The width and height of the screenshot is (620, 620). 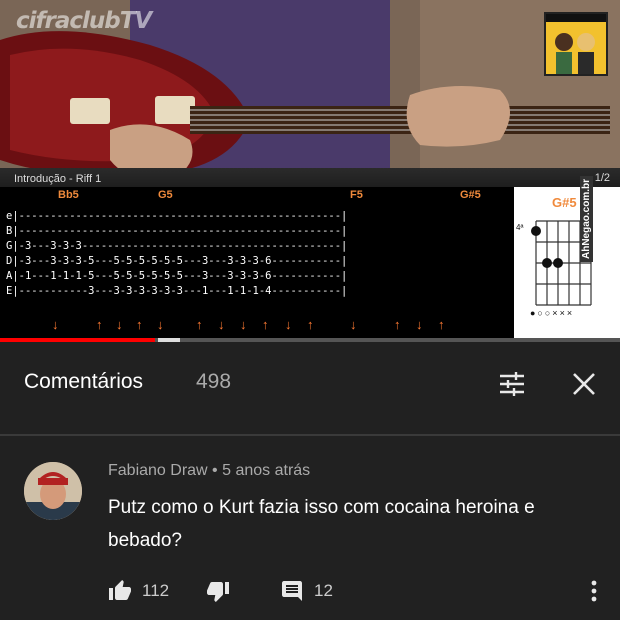 What do you see at coordinates (567, 262) in the screenshot?
I see `chord-diagram: G#5 4ª ●○○×××` at bounding box center [567, 262].